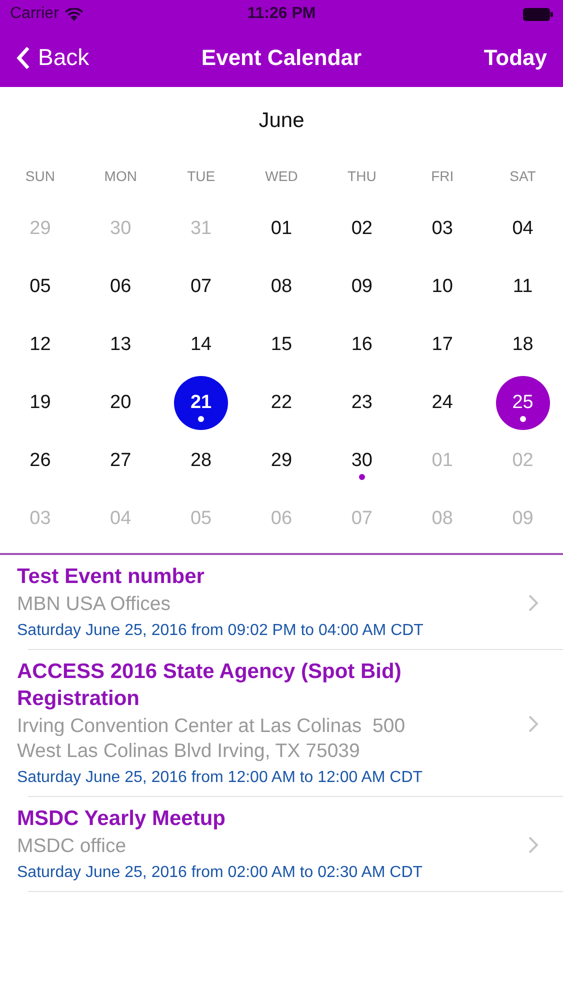  What do you see at coordinates (201, 403) in the screenshot?
I see `calendar-day: 21` at bounding box center [201, 403].